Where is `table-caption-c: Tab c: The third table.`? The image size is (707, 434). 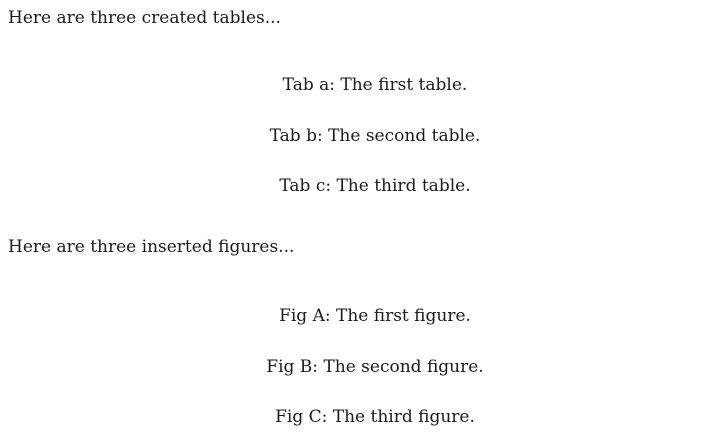 table-caption-c: Tab c: The third table. is located at coordinates (375, 186).